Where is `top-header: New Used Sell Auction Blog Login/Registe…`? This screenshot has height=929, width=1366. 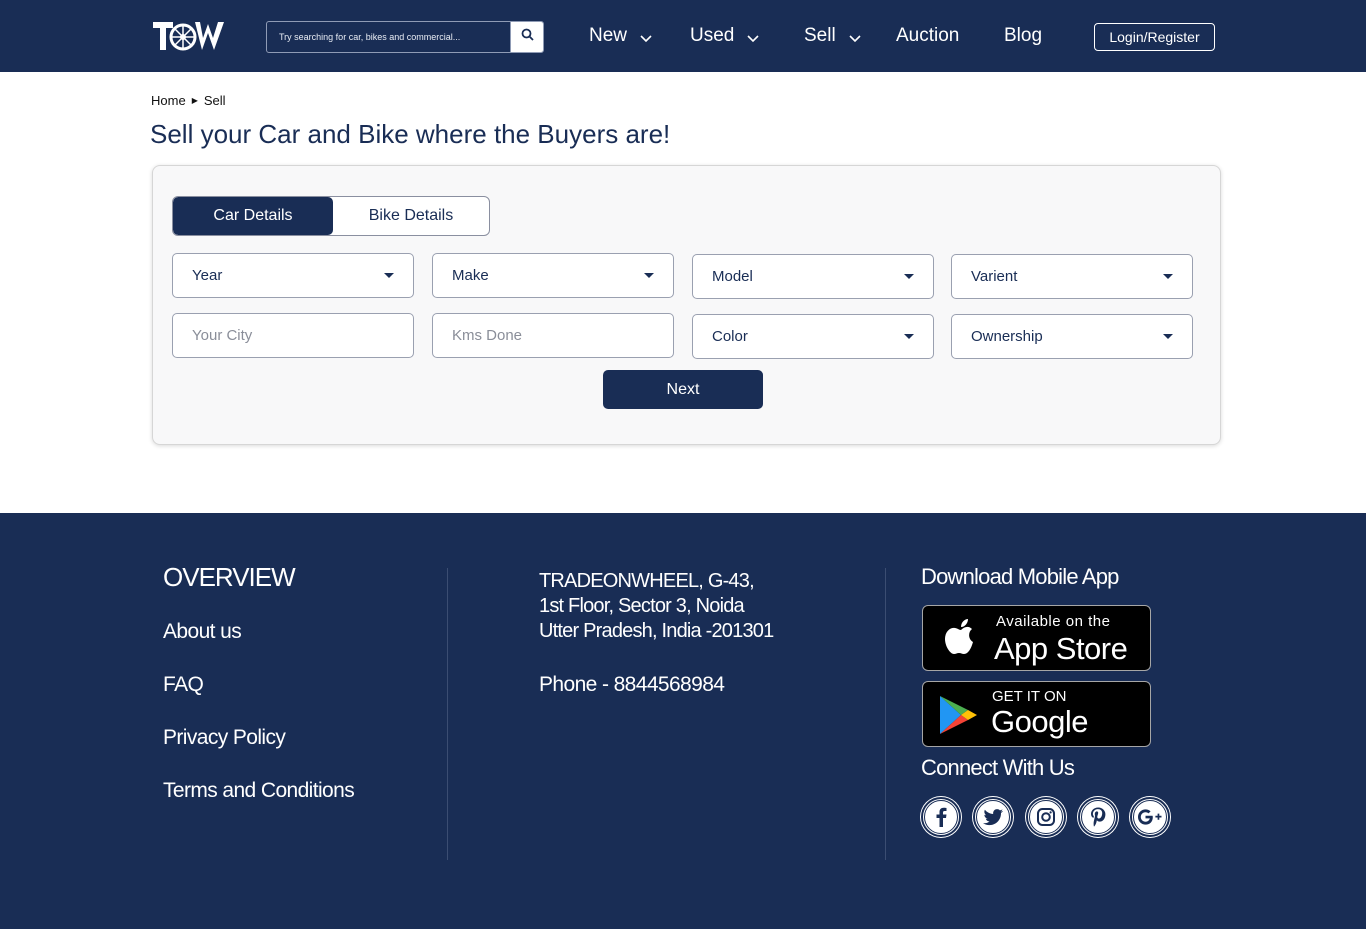
top-header: New Used Sell Auction Blog Login/Registe… is located at coordinates (683, 36).